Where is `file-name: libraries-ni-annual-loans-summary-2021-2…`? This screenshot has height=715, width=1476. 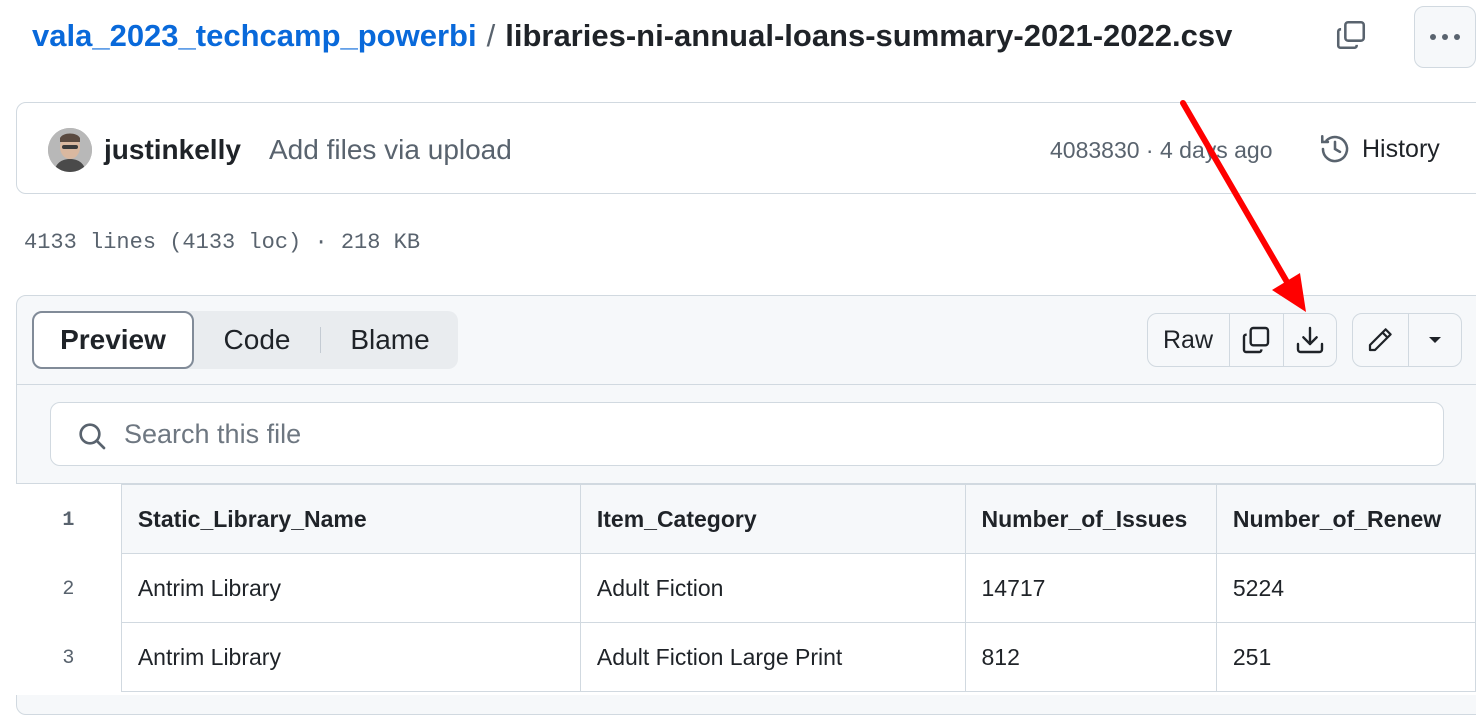 file-name: libraries-ni-annual-loans-summary-2021-2… is located at coordinates (869, 35).